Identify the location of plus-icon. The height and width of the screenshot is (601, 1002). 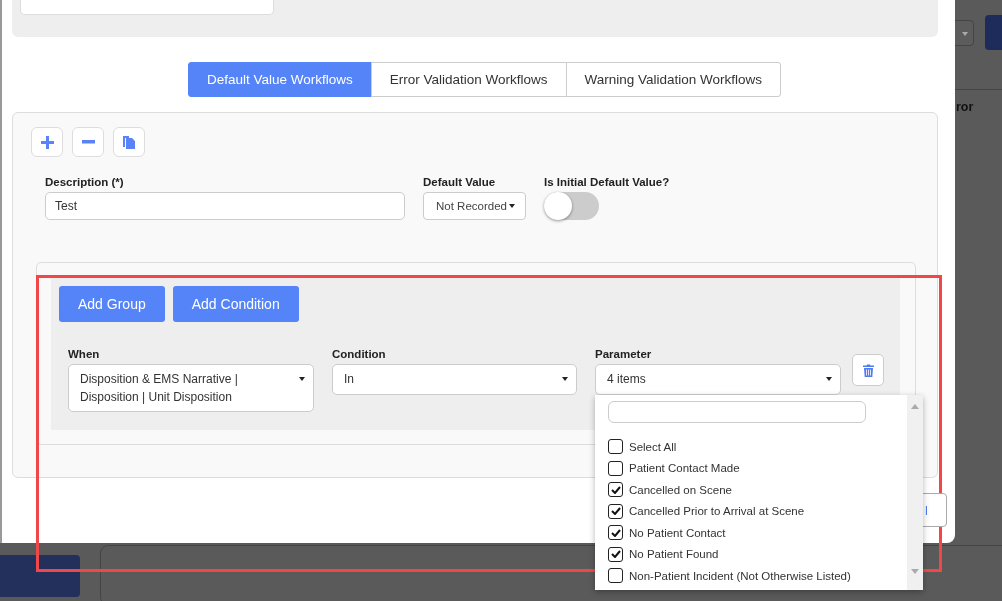
(47, 142).